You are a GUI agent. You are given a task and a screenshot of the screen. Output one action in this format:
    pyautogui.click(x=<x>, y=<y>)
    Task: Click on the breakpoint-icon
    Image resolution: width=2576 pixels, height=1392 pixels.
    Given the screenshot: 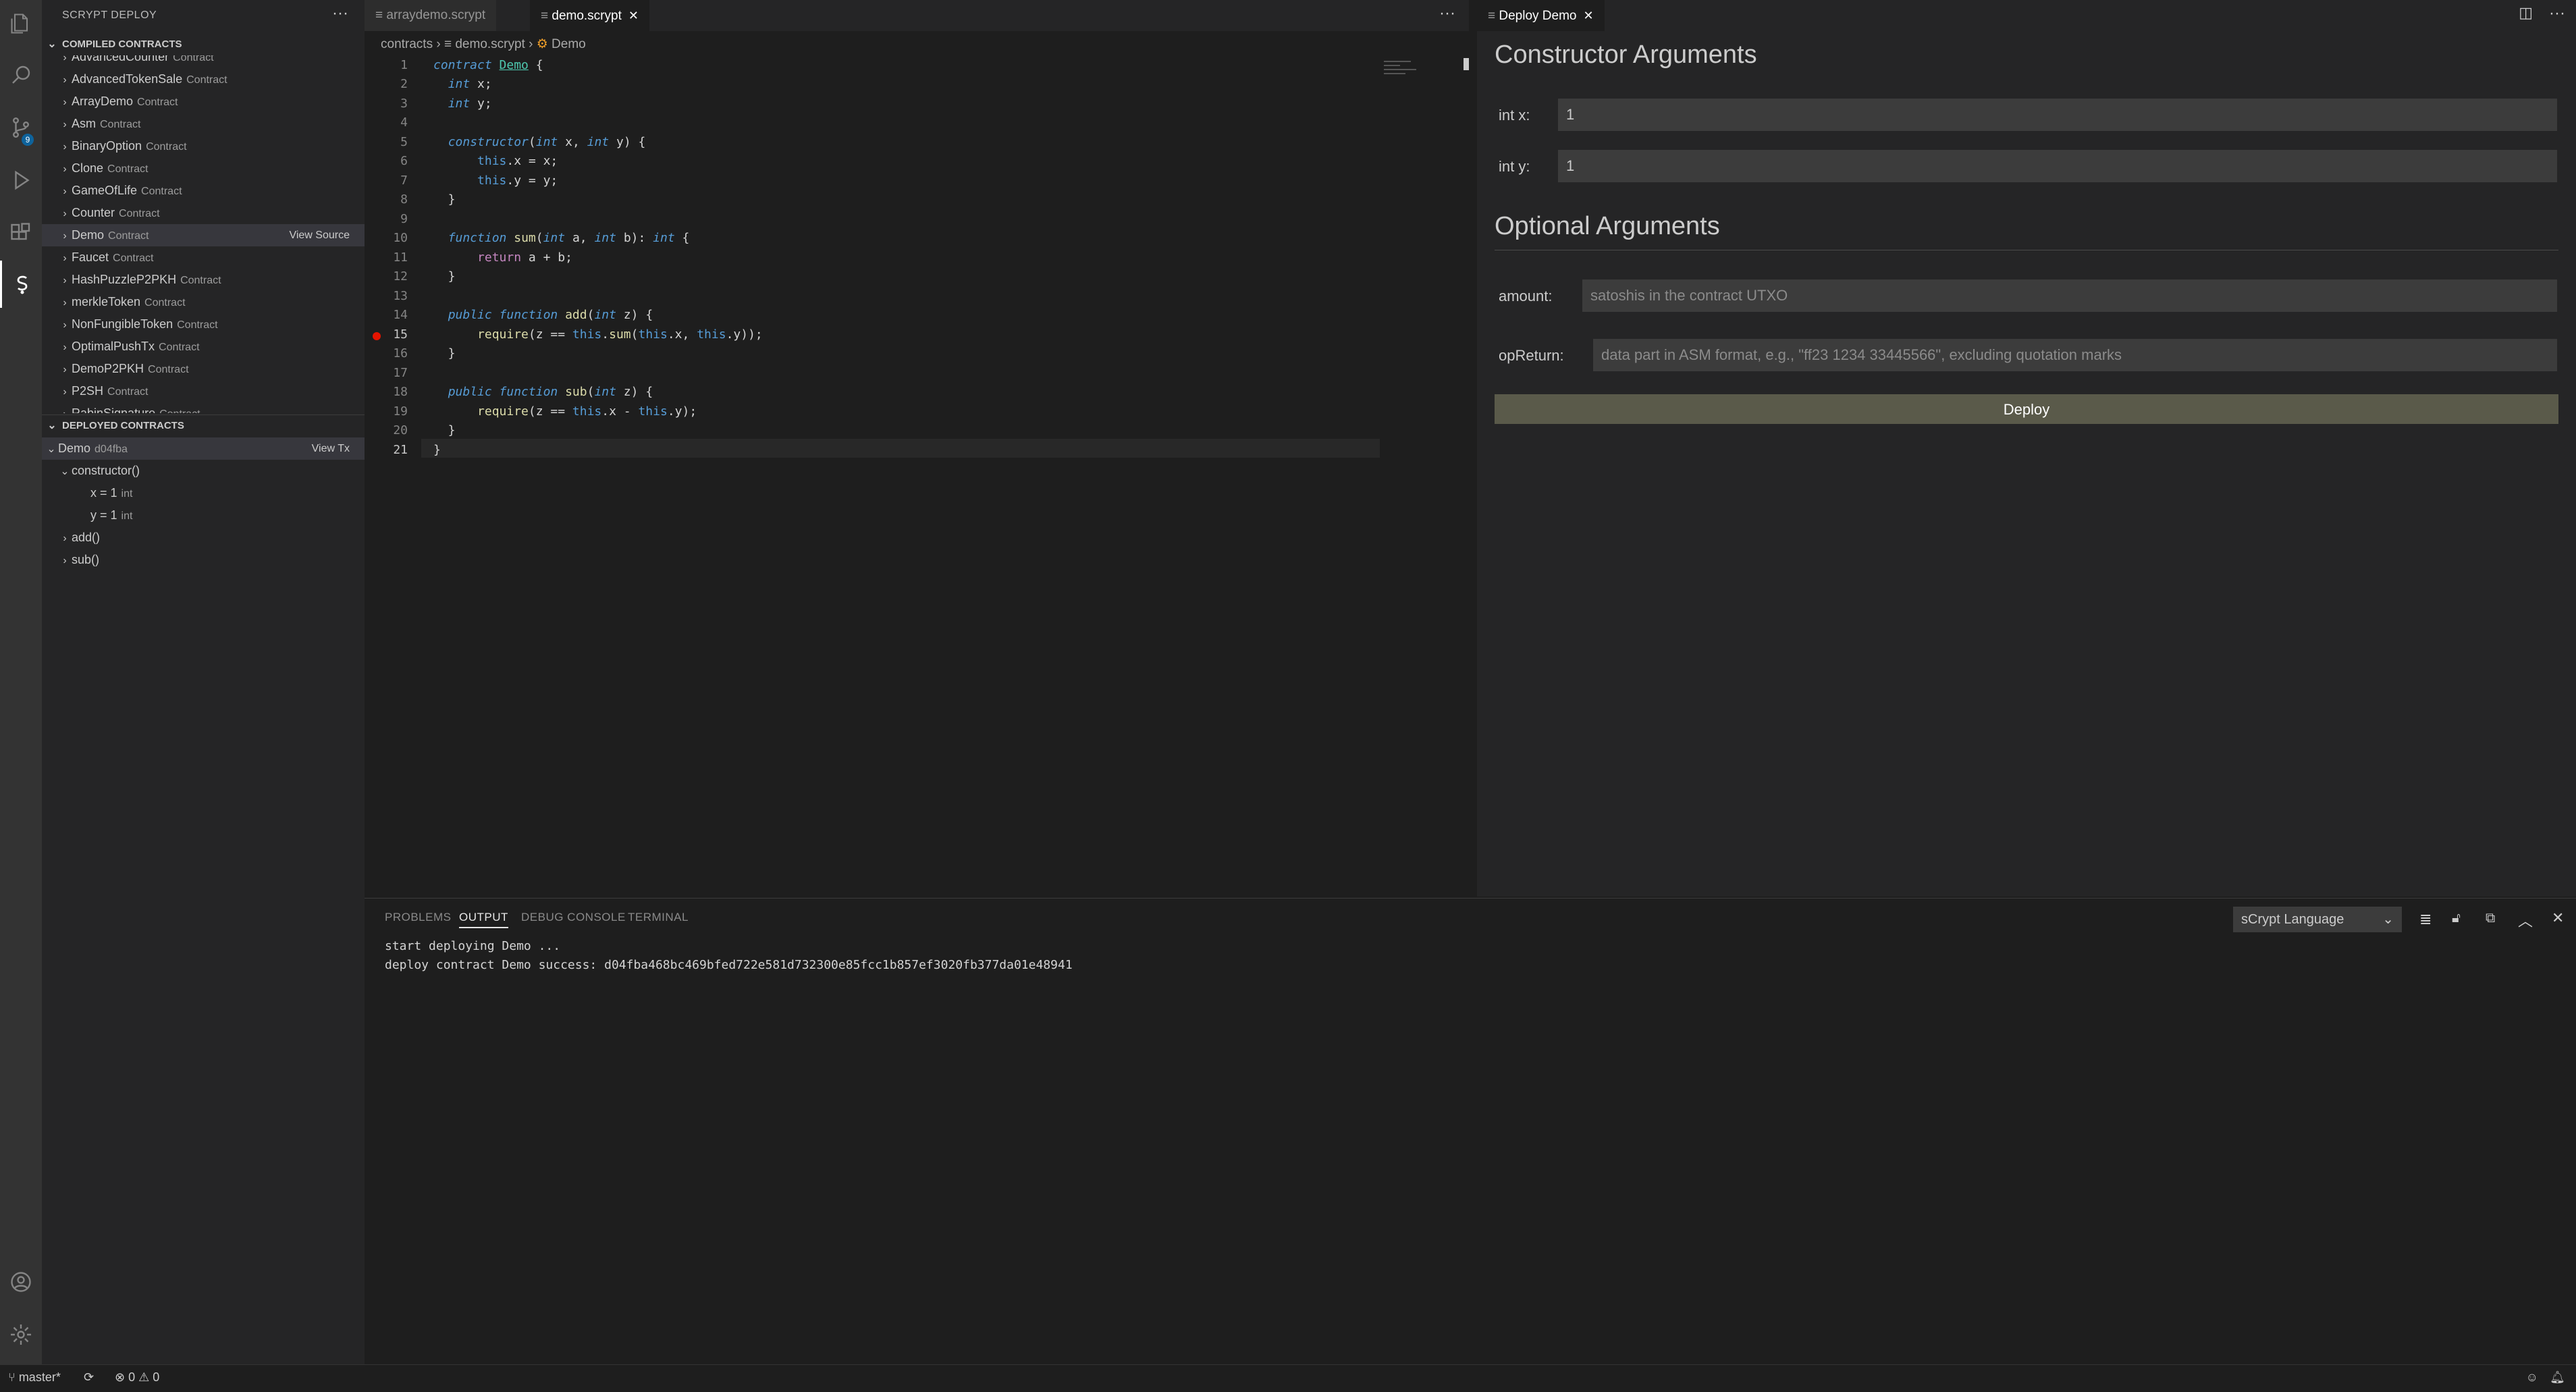 What is the action you would take?
    pyautogui.click(x=377, y=336)
    